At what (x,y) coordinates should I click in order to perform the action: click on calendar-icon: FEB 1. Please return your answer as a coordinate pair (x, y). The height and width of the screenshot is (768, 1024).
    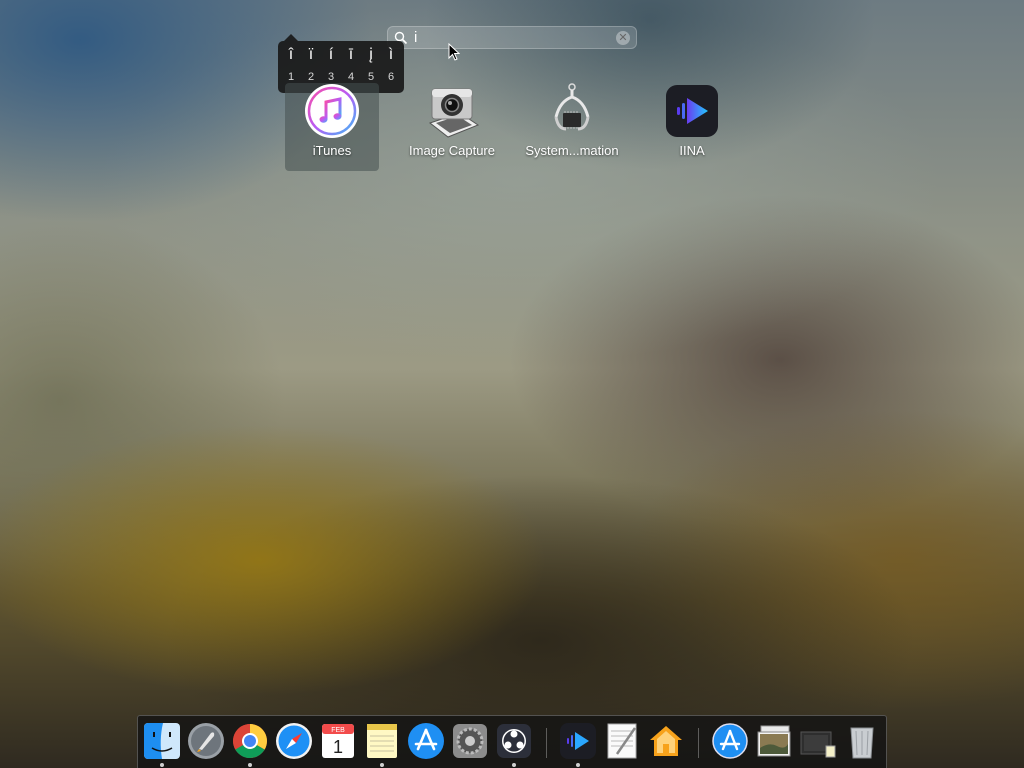
    Looking at the image, I should click on (338, 741).